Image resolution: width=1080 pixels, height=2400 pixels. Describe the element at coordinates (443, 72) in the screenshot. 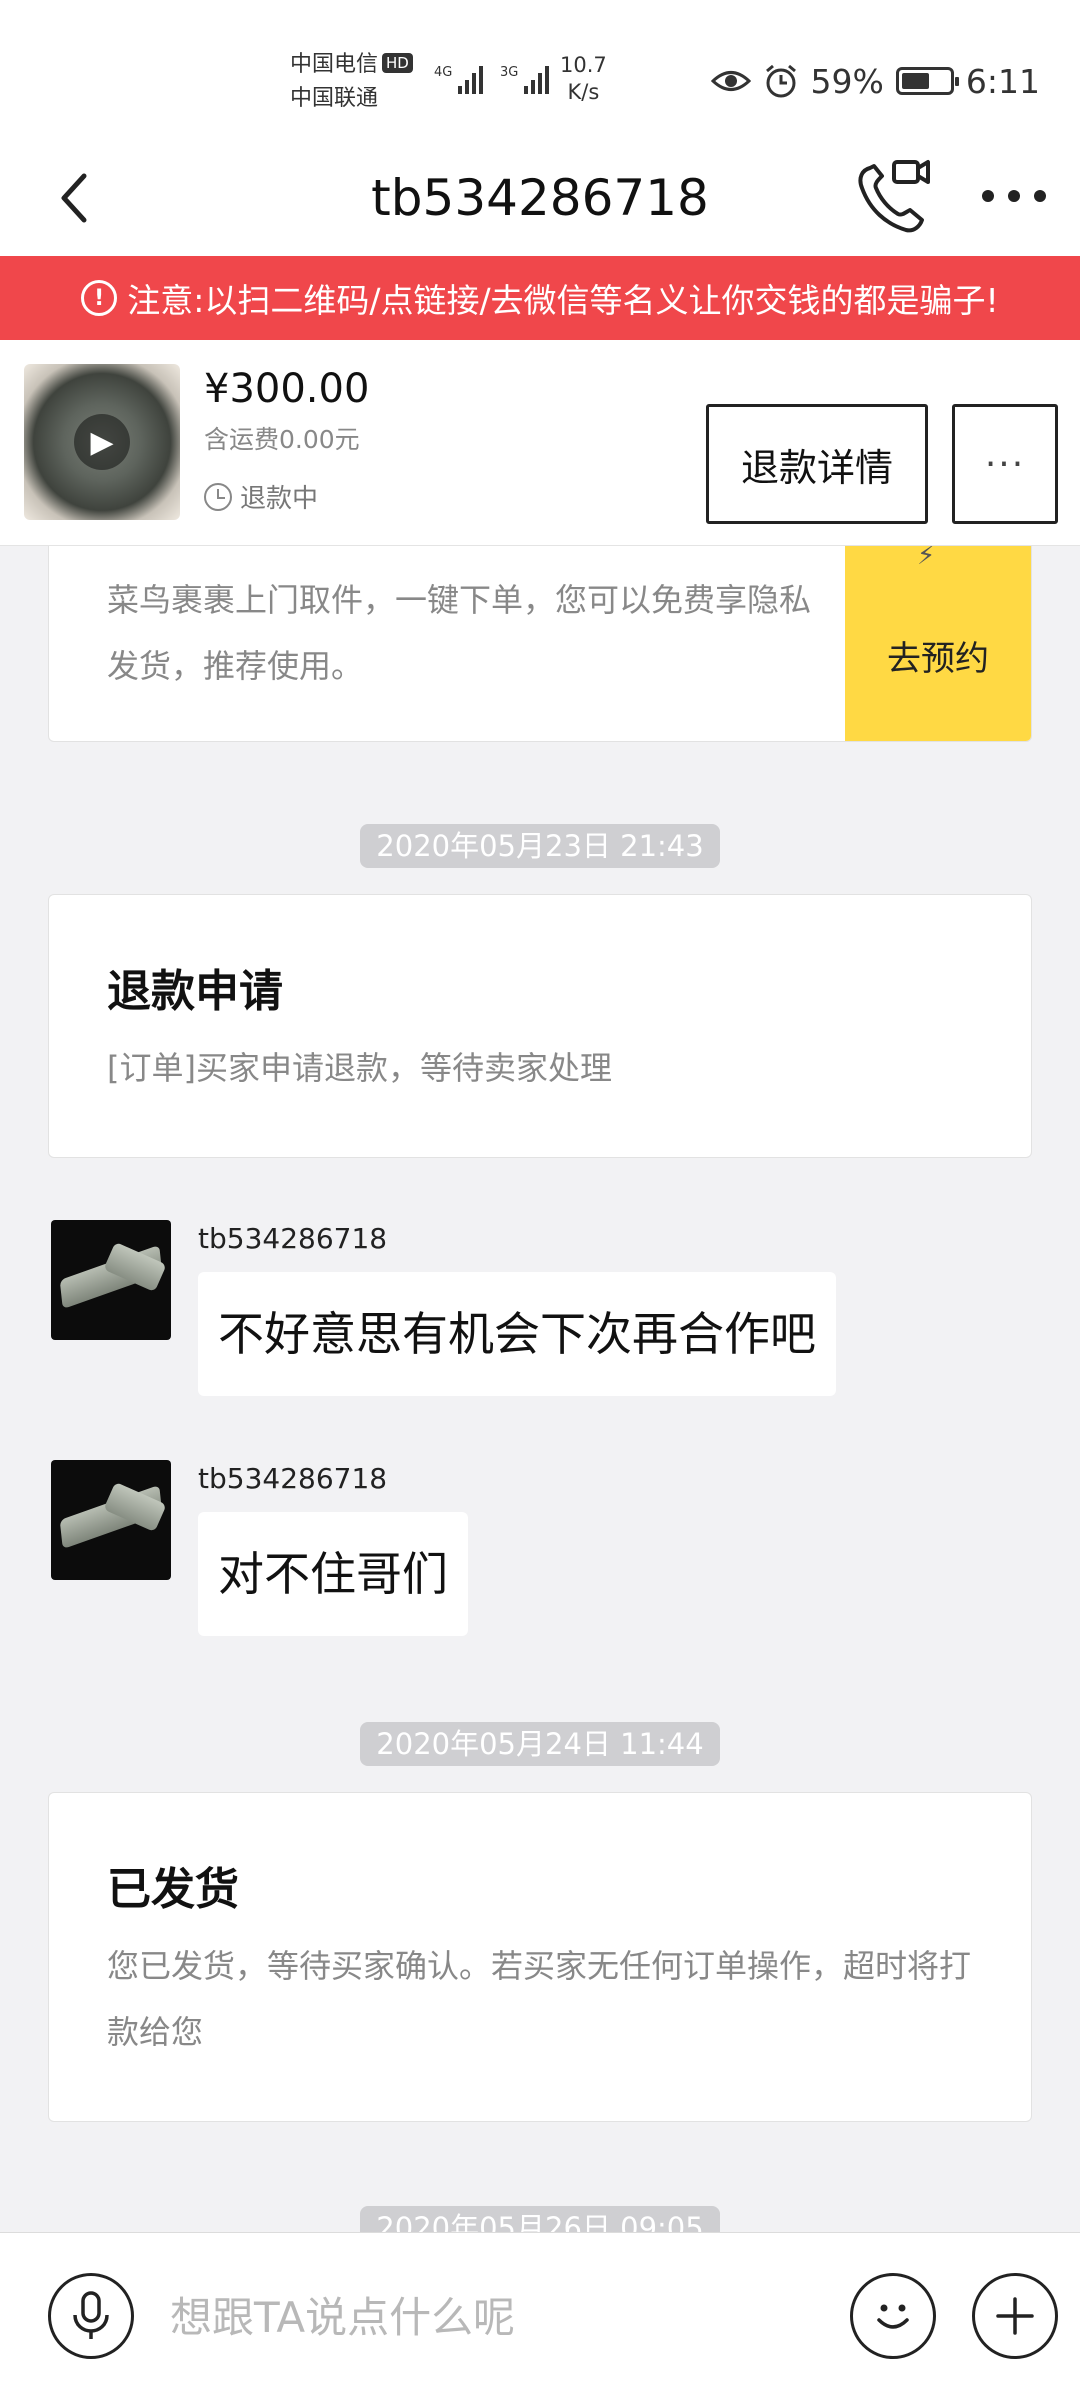

I see `svg-text: 4G` at that location.